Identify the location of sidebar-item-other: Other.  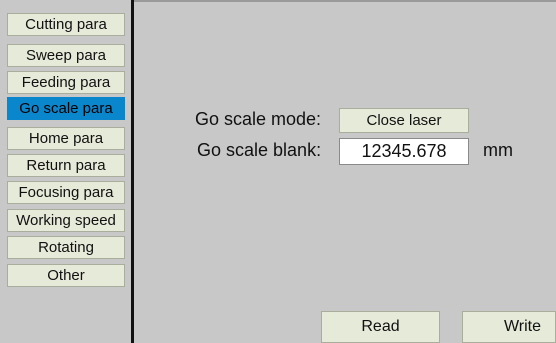
(66, 275).